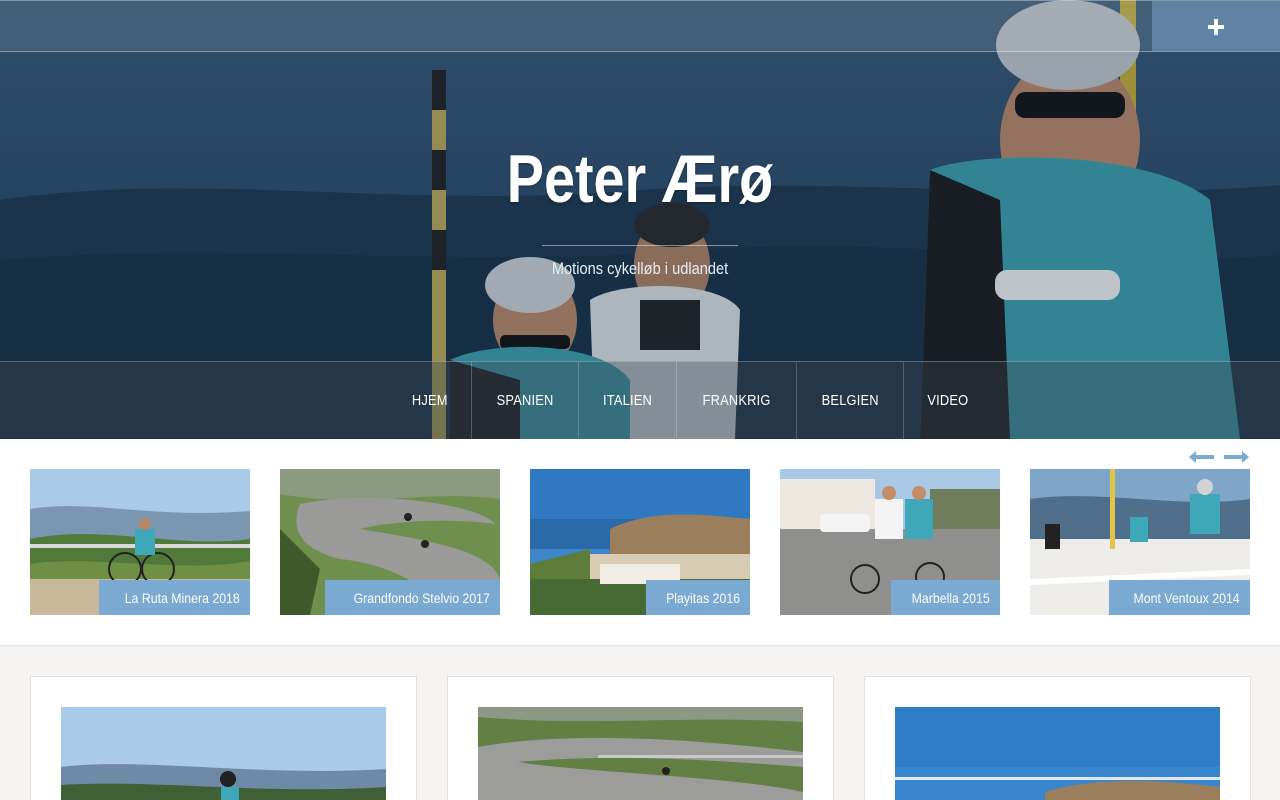 This screenshot has height=800, width=1280. I want to click on slide-grandfondo-stelvio: Grandfondo Stelvio 2017, so click(390, 542).